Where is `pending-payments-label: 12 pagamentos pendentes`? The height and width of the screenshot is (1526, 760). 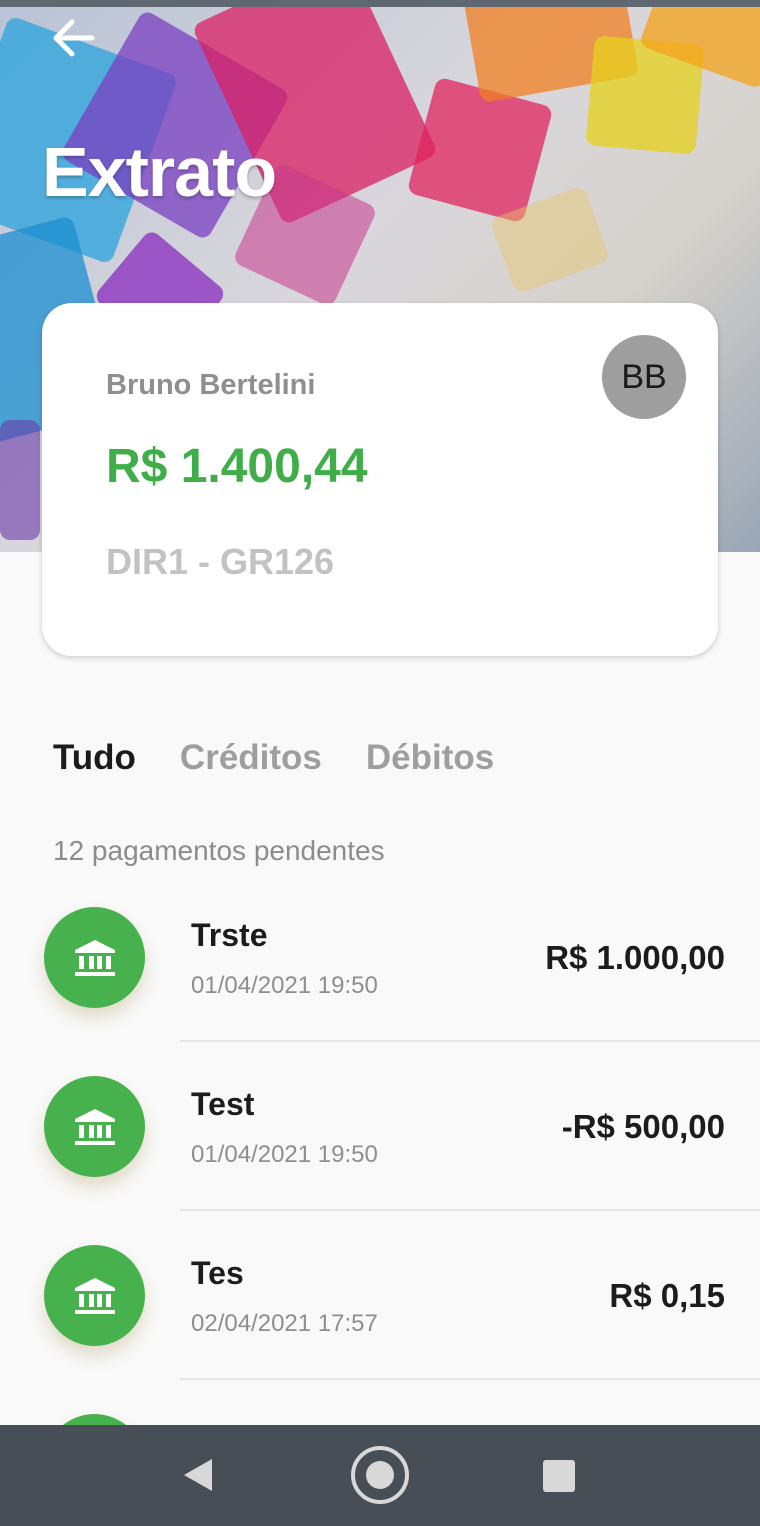 pending-payments-label: 12 pagamentos pendentes is located at coordinates (219, 851).